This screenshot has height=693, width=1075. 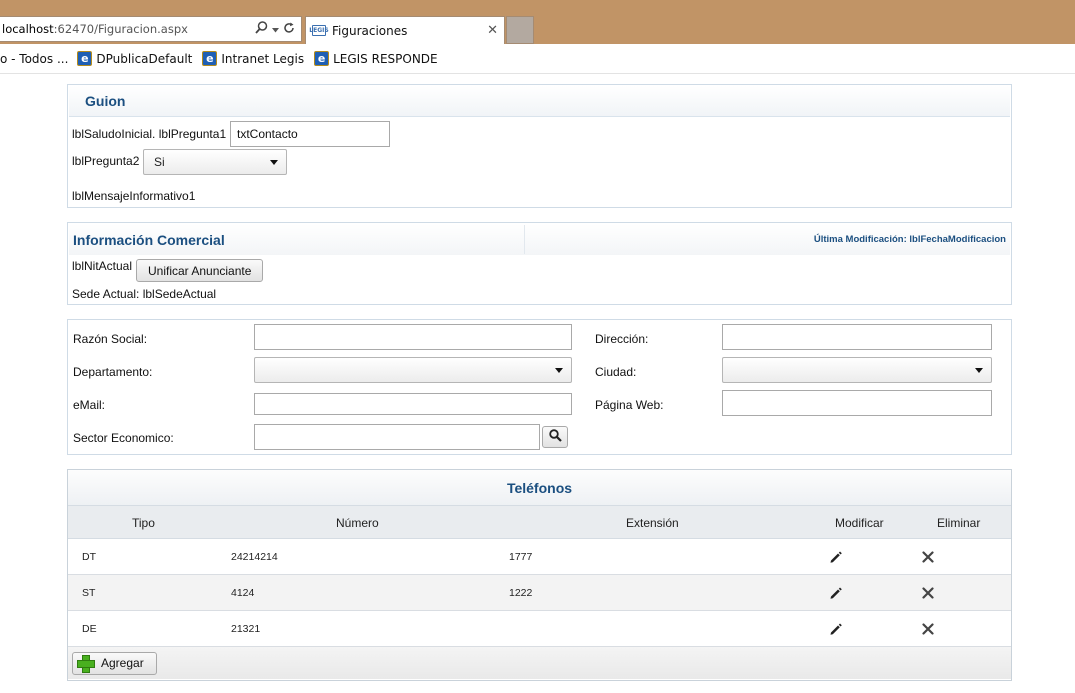 I want to click on legis-favicon-icon: LEGIS, so click(x=319, y=30).